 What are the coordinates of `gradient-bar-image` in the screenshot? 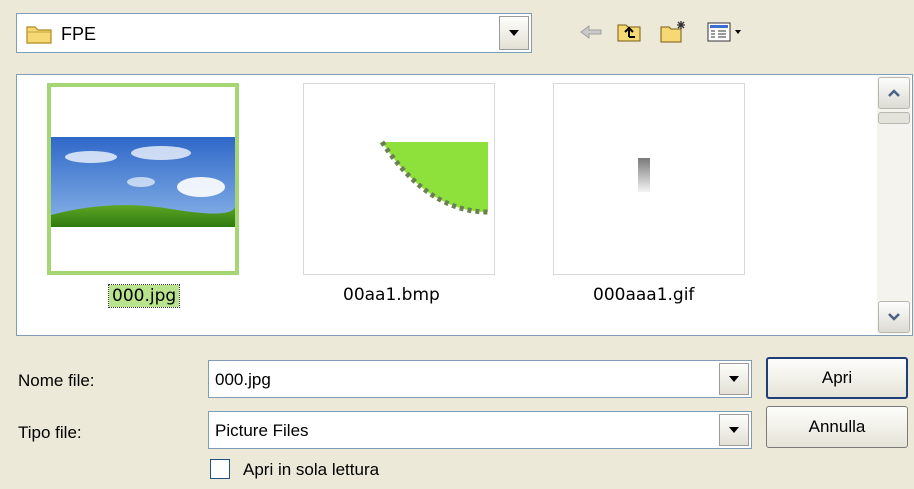 It's located at (644, 175).